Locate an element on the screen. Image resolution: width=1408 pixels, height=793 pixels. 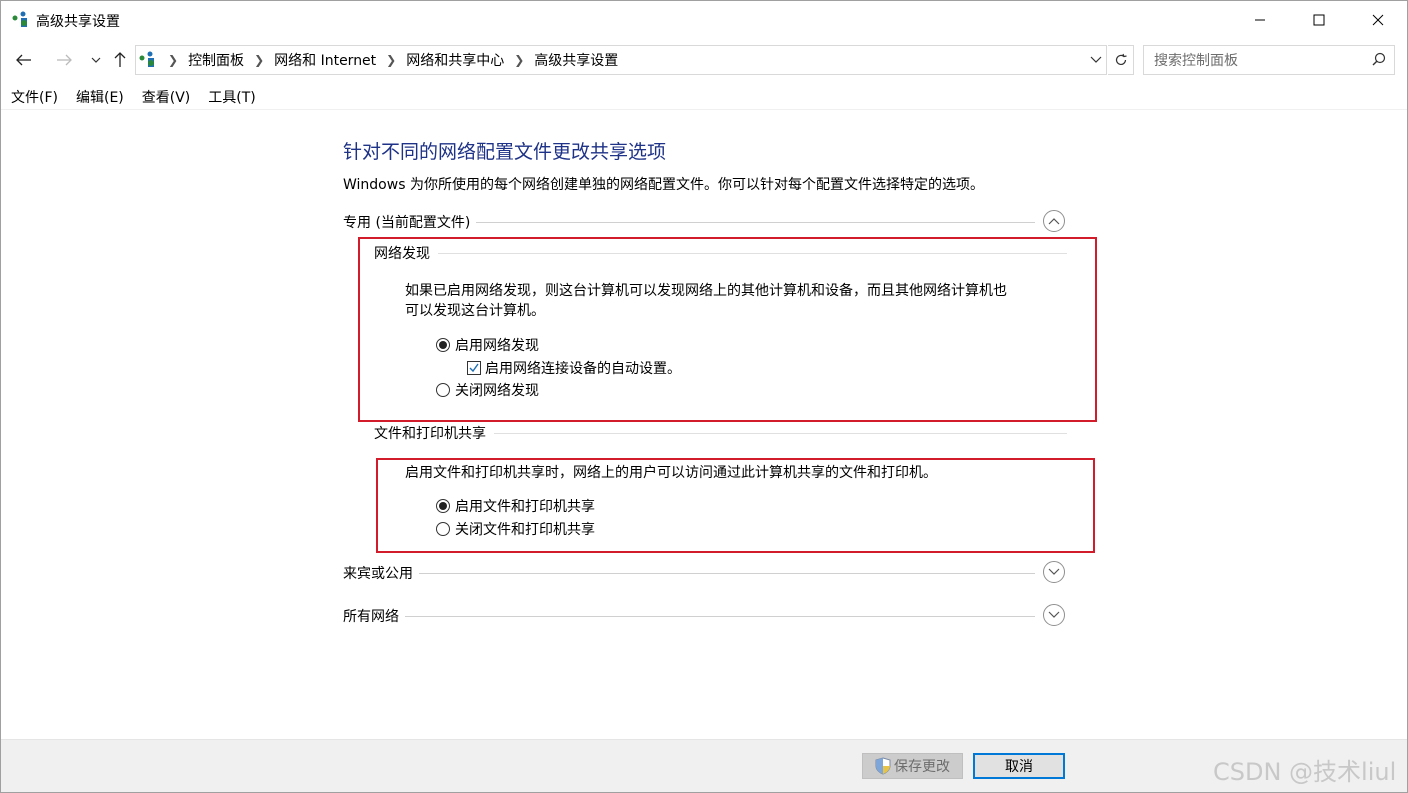
guest-public-label: 来宾或公用 is located at coordinates (381, 573).